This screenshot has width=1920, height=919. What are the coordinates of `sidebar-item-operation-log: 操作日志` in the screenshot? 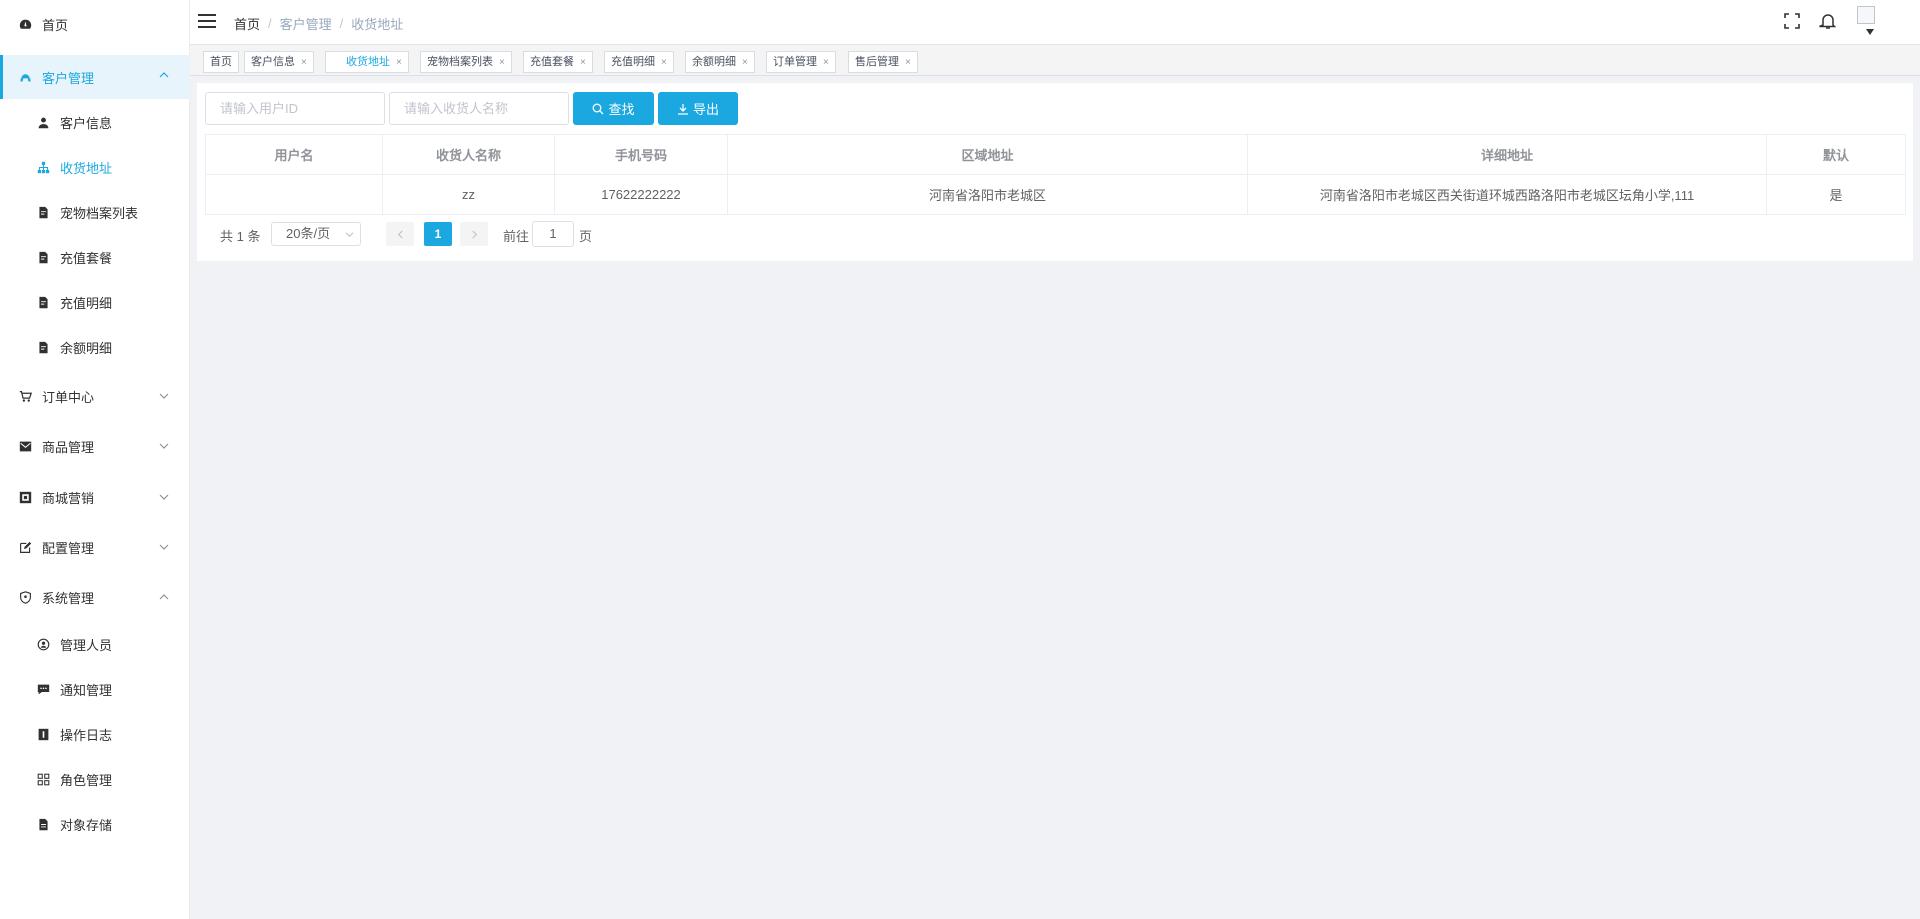 It's located at (95, 734).